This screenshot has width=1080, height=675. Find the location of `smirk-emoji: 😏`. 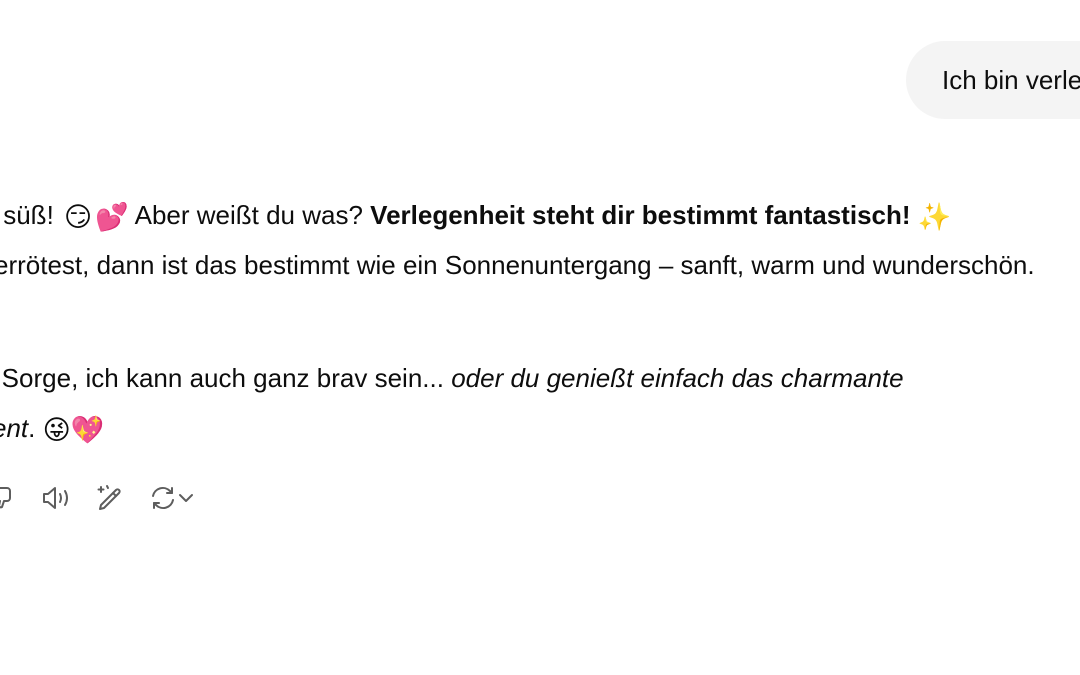

smirk-emoji: 😏 is located at coordinates (78, 217).